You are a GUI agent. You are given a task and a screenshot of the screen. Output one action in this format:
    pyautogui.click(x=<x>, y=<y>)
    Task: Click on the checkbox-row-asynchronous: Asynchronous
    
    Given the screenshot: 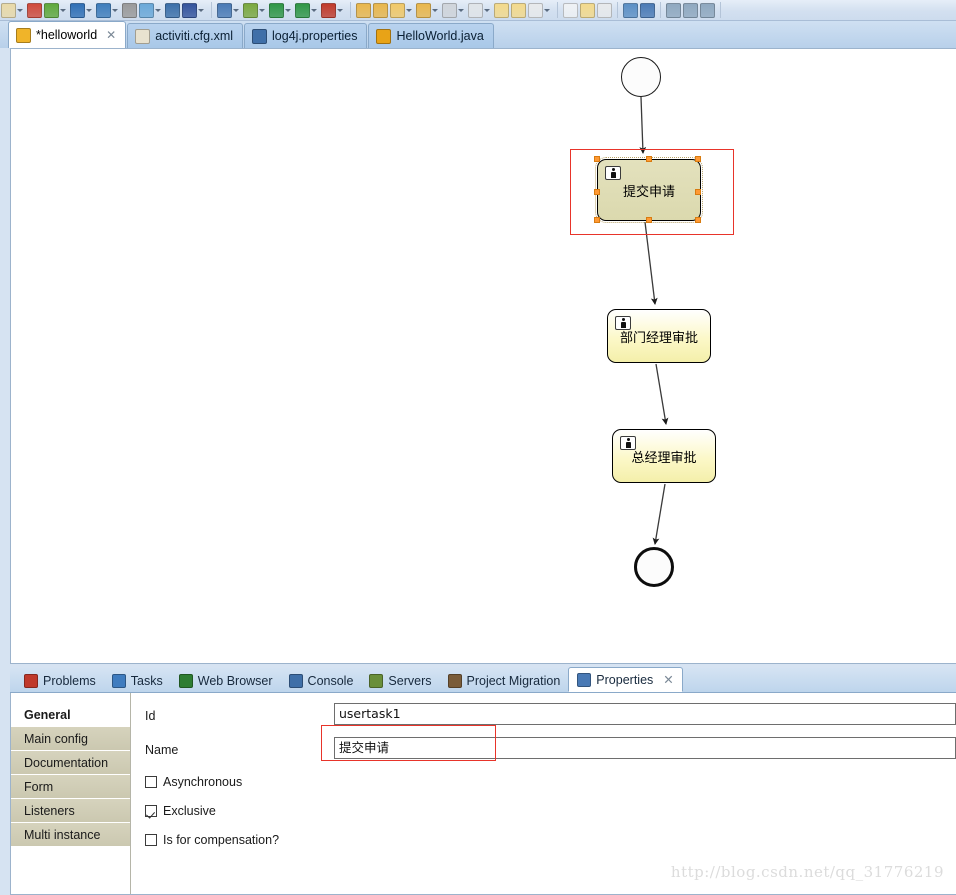 What is the action you would take?
    pyautogui.click(x=193, y=782)
    